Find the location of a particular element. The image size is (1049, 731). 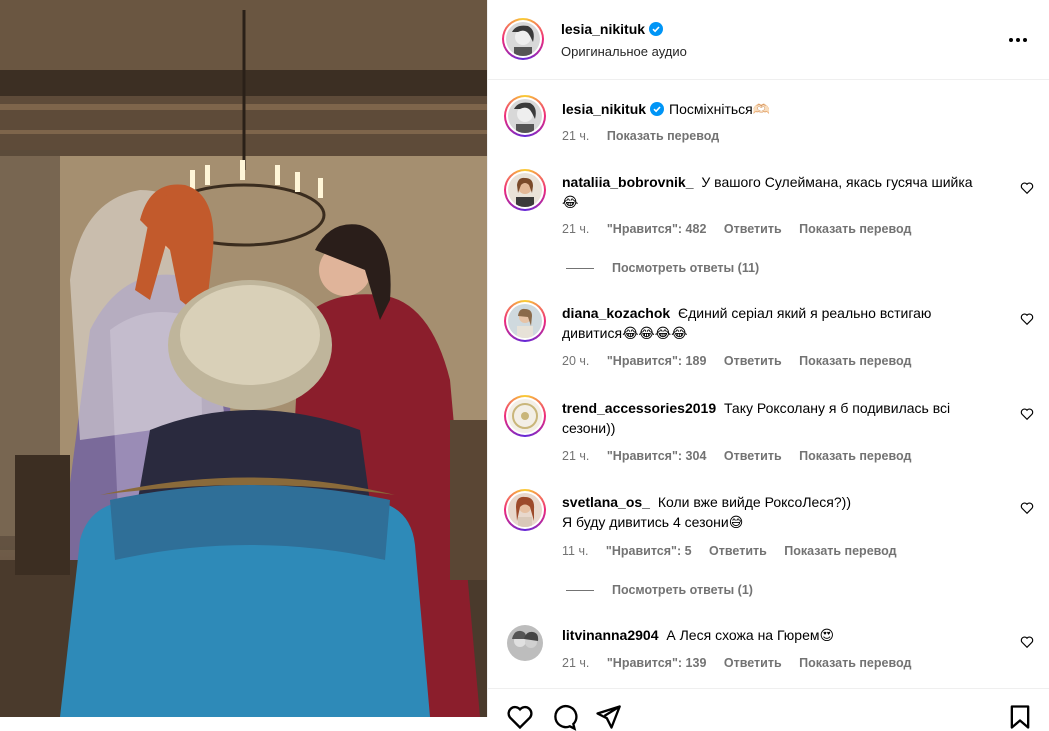

caption-time: 21 ч. is located at coordinates (575, 136).